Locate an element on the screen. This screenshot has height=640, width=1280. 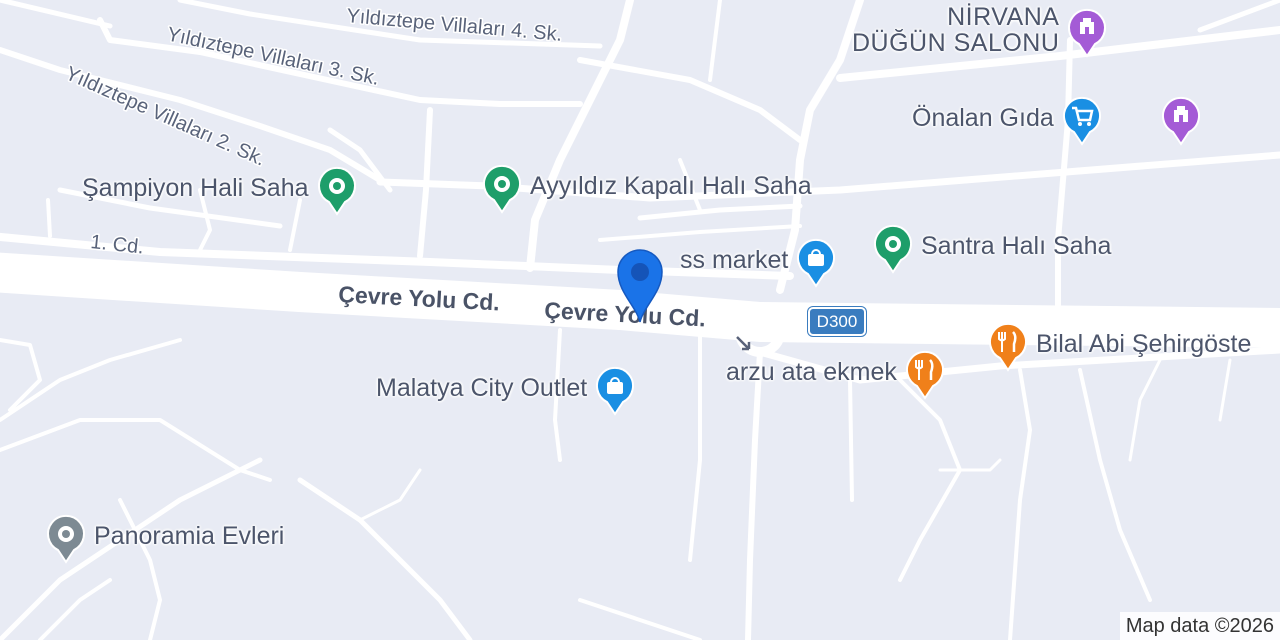
poi-nirvana-dugun-salonu: NİRVANA DÜĞÜN SALONU is located at coordinates (977, 30).